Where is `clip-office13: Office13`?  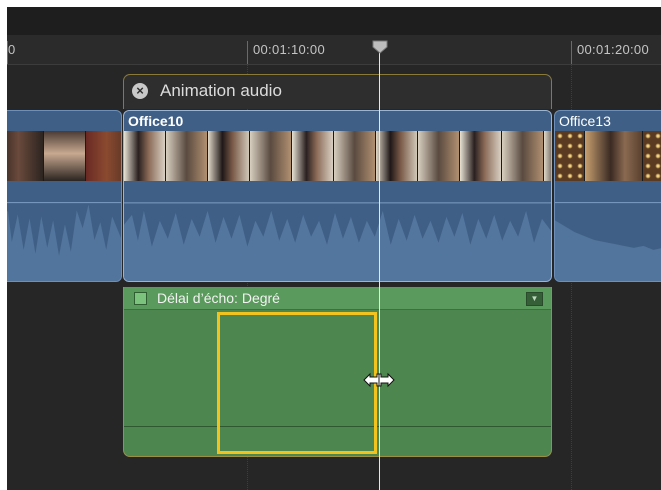
clip-office13: Office13 is located at coordinates (607, 196).